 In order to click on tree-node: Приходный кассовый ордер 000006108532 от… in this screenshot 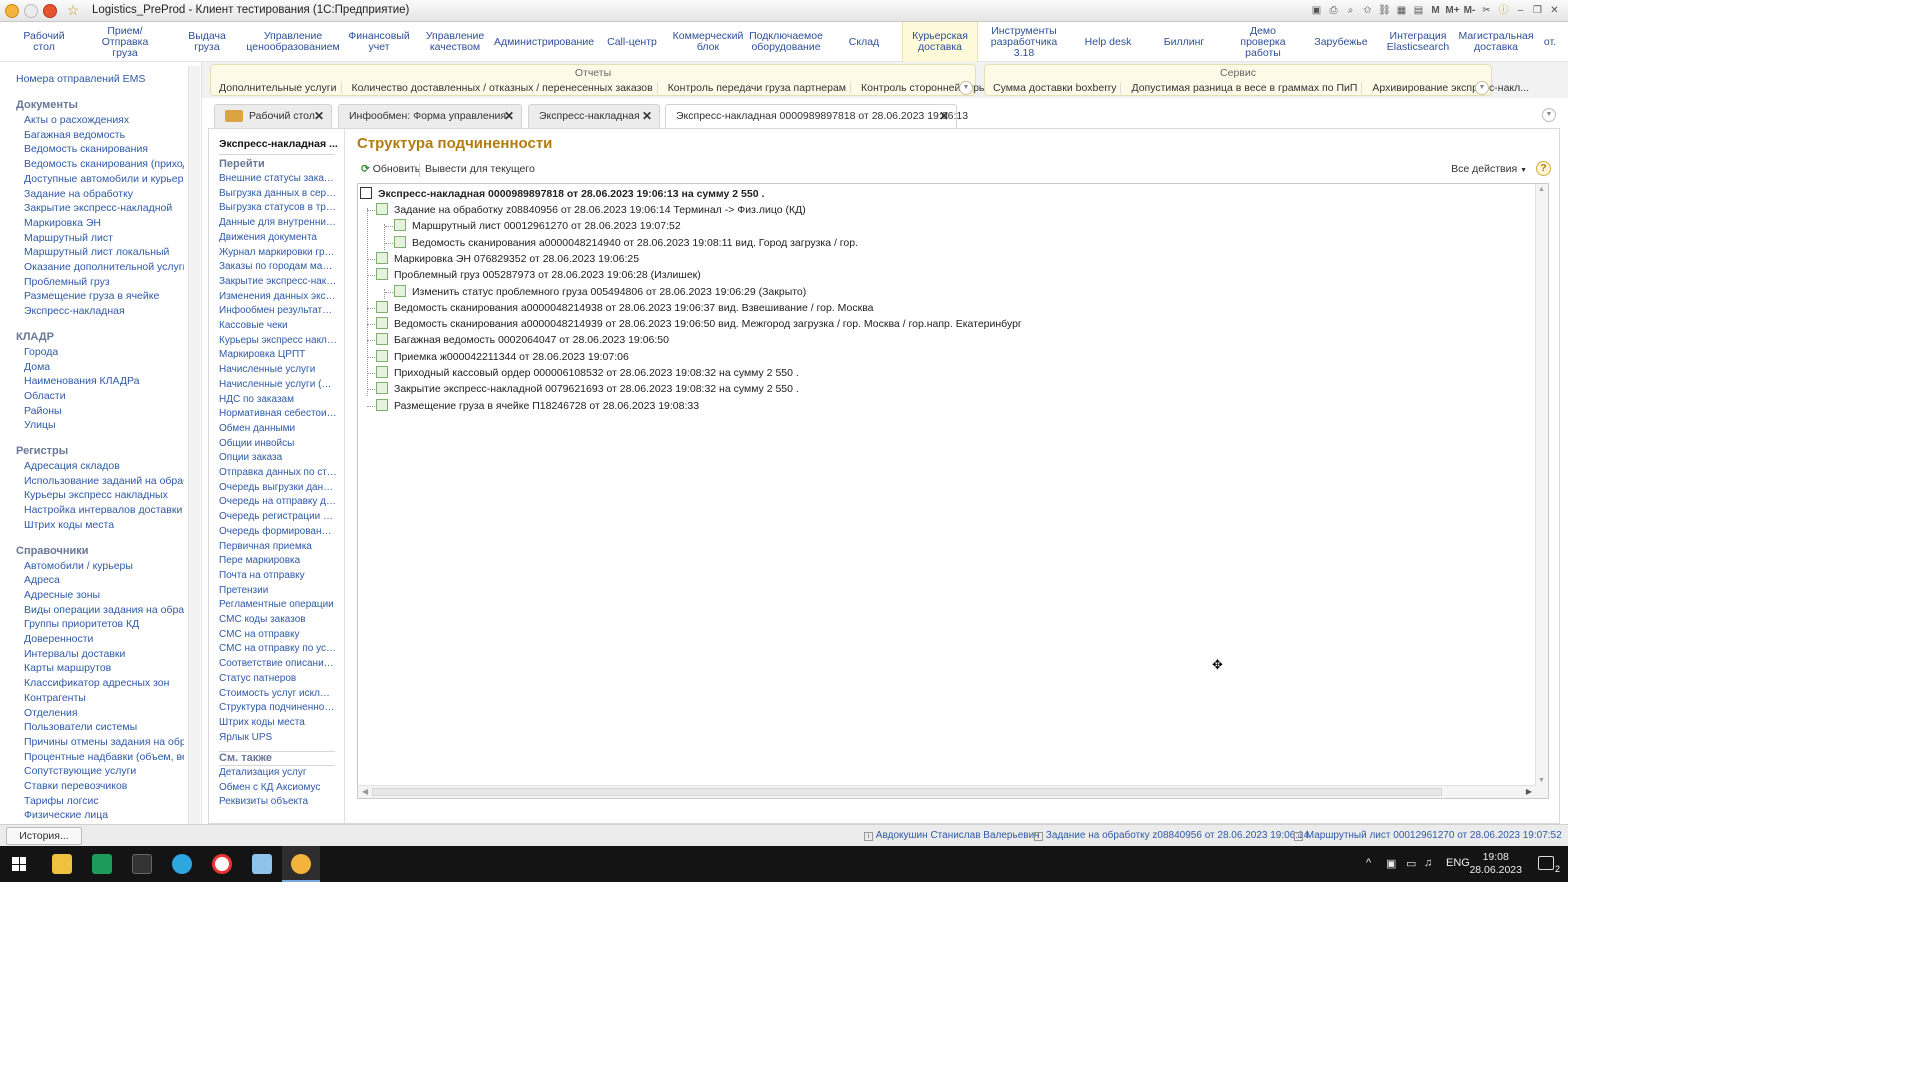, I will do `click(587, 373)`.